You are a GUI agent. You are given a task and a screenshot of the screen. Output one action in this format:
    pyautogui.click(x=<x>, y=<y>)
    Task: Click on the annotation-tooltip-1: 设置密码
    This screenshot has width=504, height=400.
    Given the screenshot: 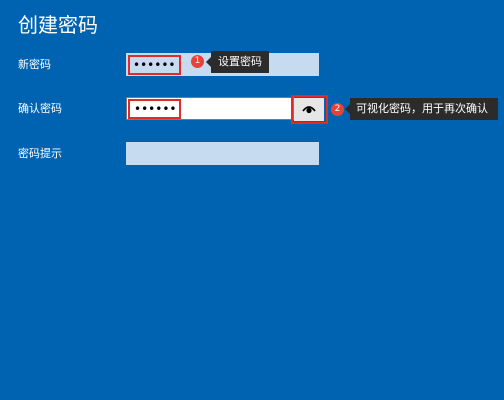 What is the action you would take?
    pyautogui.click(x=237, y=62)
    